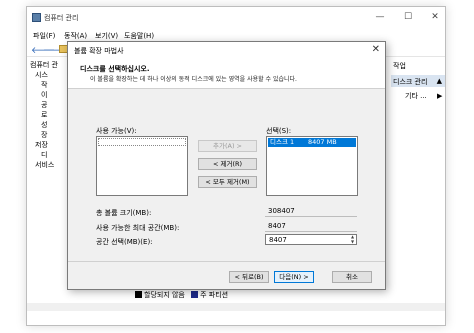  I want to click on remove-button: < 제거(R), so click(227, 164).